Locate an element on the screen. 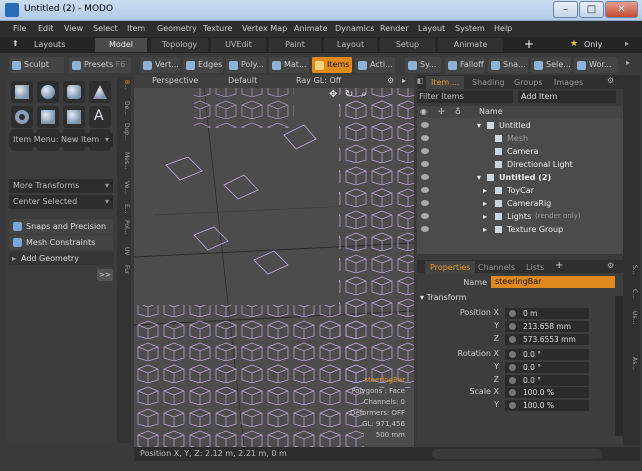  menu-animate: Animate is located at coordinates (311, 28).